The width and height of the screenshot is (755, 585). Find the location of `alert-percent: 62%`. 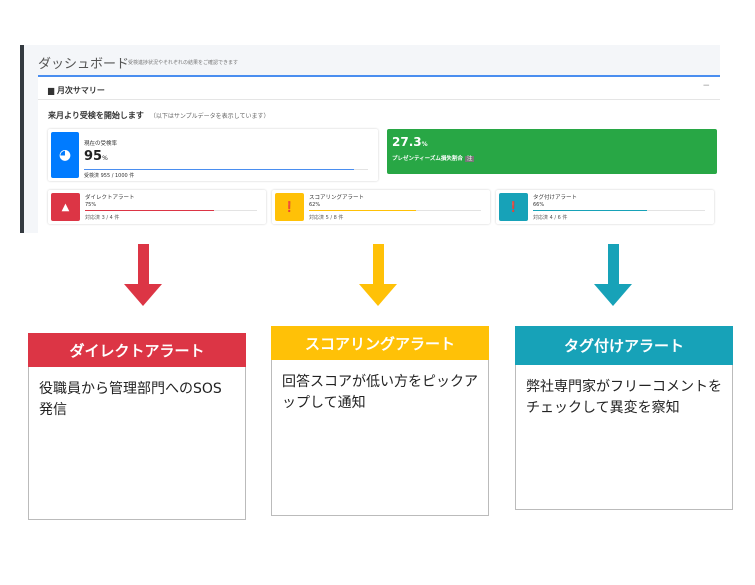

alert-percent: 62% is located at coordinates (315, 205).